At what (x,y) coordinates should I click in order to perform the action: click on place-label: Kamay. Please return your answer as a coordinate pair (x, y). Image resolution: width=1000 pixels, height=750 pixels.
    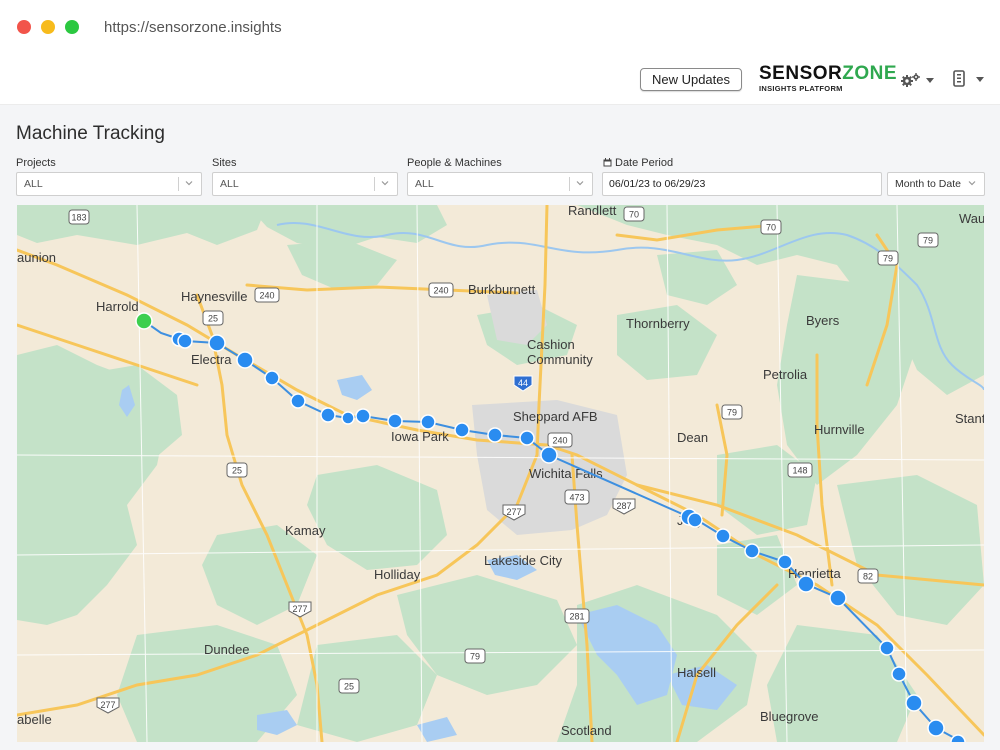
    Looking at the image, I should click on (305, 530).